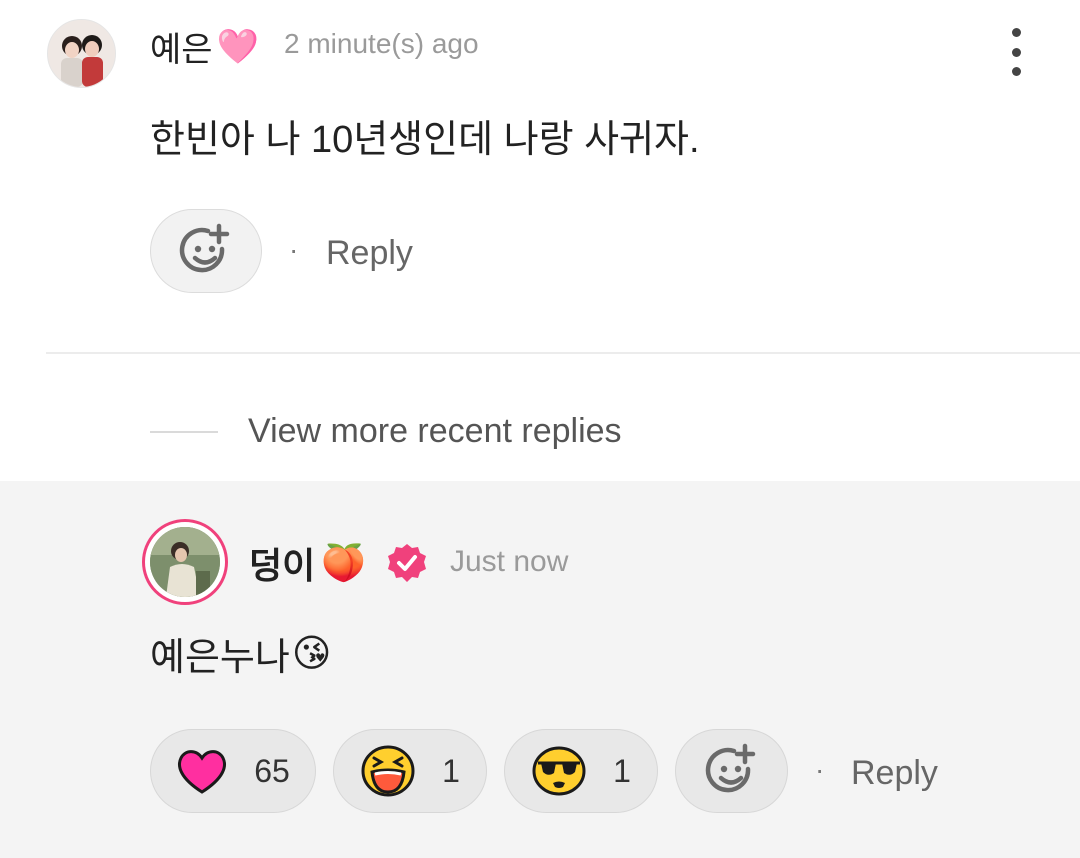 The height and width of the screenshot is (858, 1080). What do you see at coordinates (559, 771) in the screenshot?
I see `sunglasses-face-icon` at bounding box center [559, 771].